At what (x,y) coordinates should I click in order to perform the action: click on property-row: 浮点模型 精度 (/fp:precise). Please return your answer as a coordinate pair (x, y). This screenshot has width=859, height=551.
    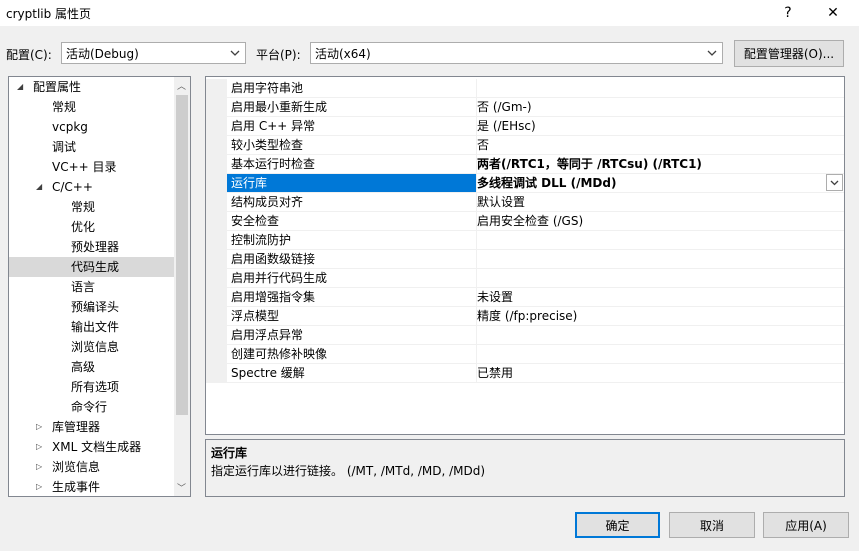
    Looking at the image, I should click on (525, 316).